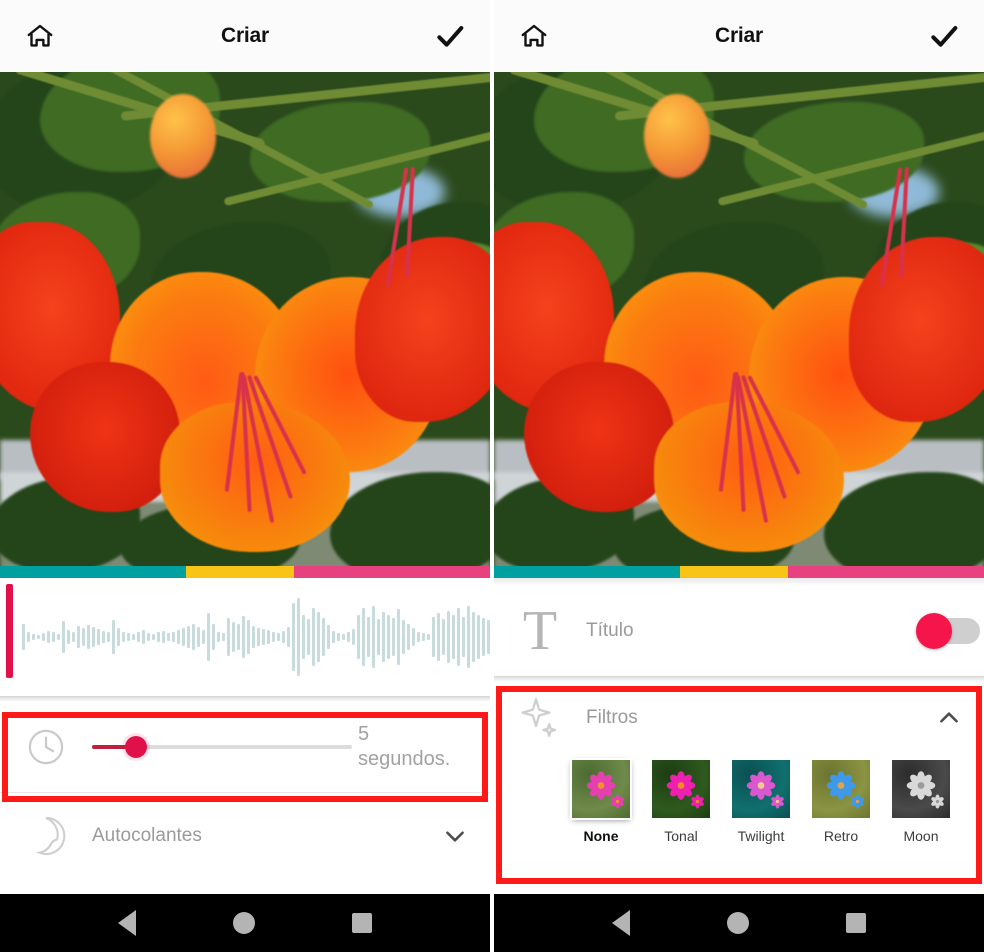  Describe the element at coordinates (136, 747) in the screenshot. I see `slider-thumb` at that location.